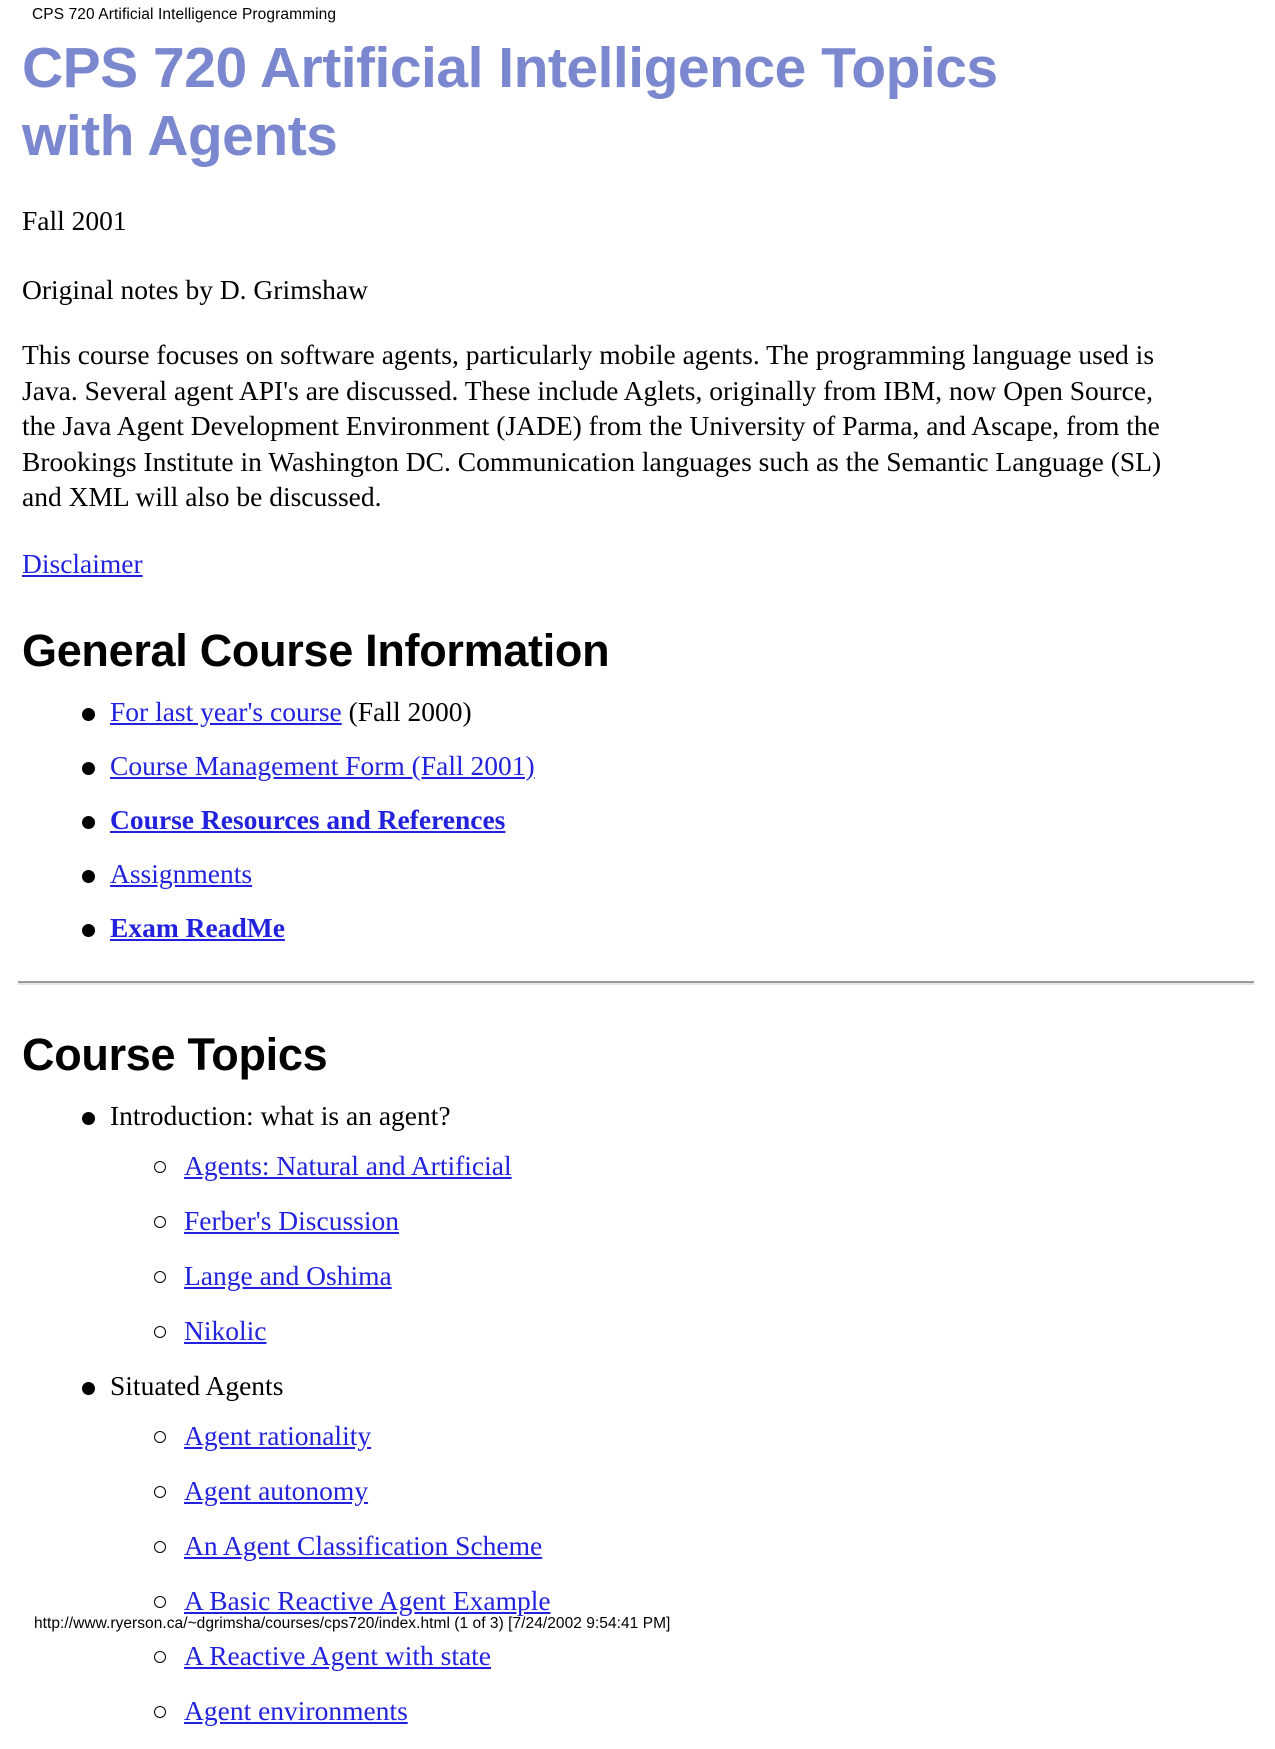 The height and width of the screenshot is (1749, 1275). What do you see at coordinates (276, 1490) in the screenshot?
I see `topic-link-1-1: Agent autonomy` at bounding box center [276, 1490].